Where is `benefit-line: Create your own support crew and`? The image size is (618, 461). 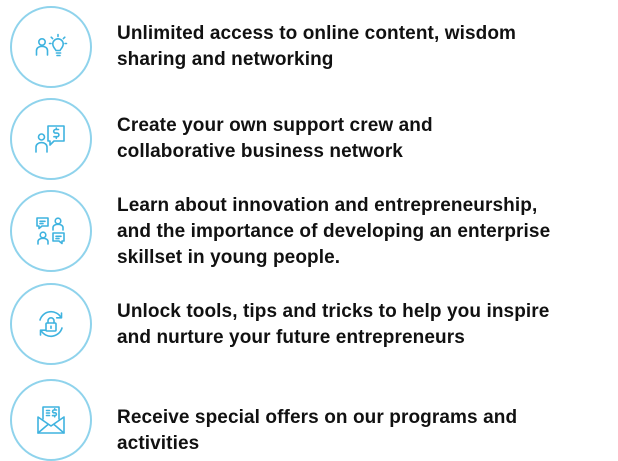 benefit-line: Create your own support crew and is located at coordinates (275, 125).